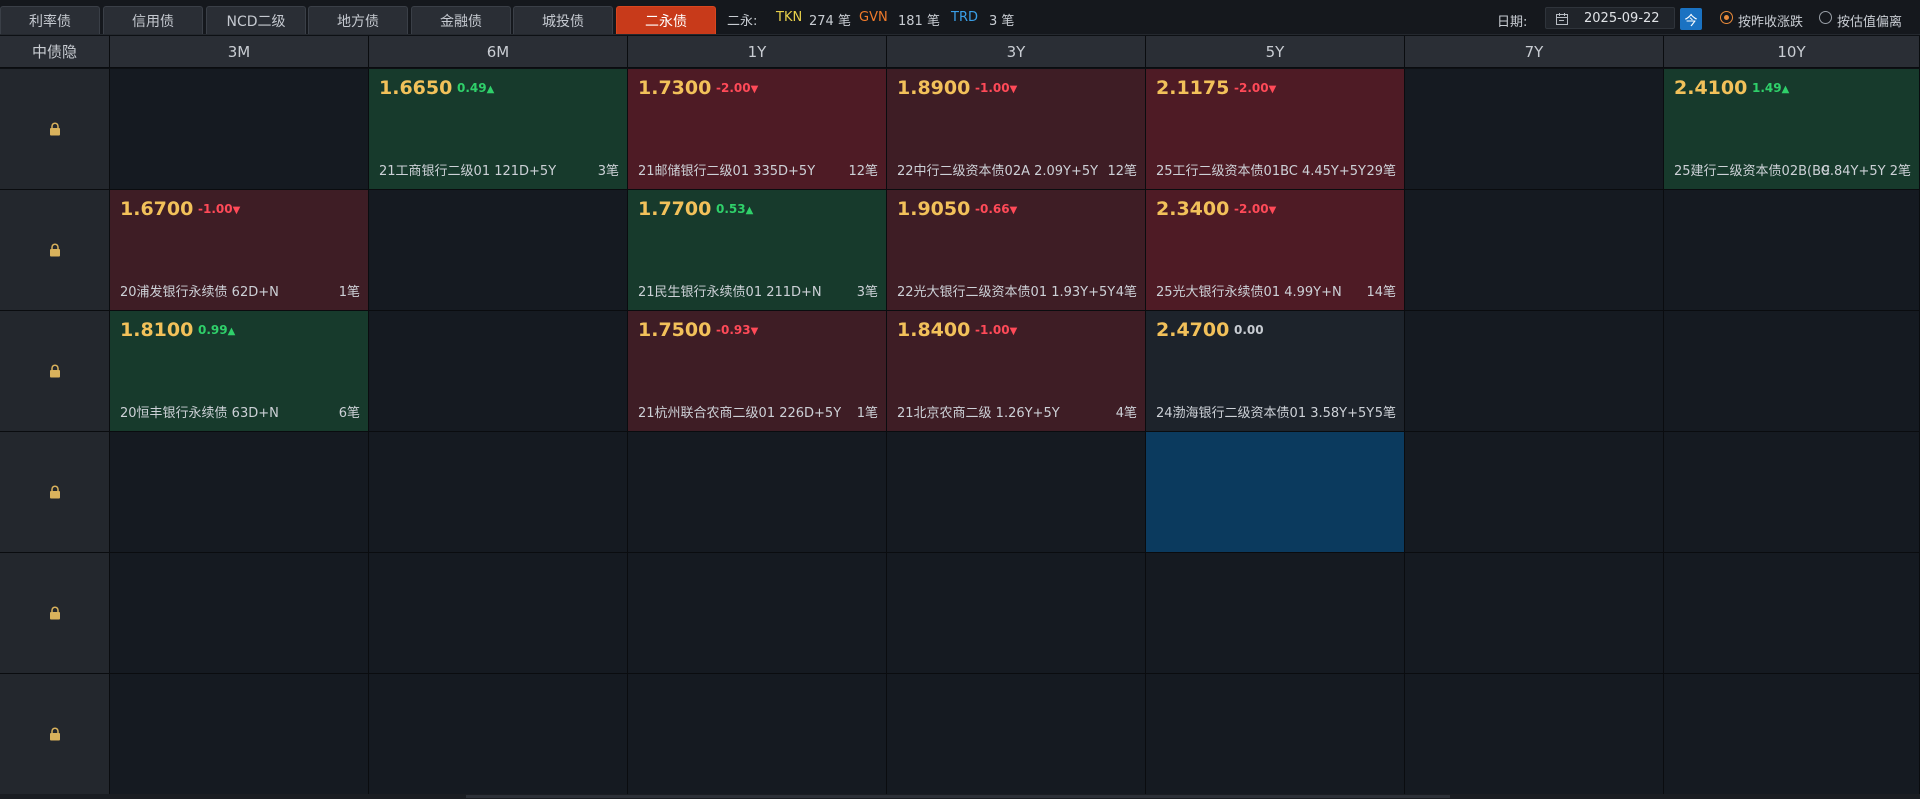  What do you see at coordinates (1622, 18) in the screenshot?
I see `date-value: 2025-09-22` at bounding box center [1622, 18].